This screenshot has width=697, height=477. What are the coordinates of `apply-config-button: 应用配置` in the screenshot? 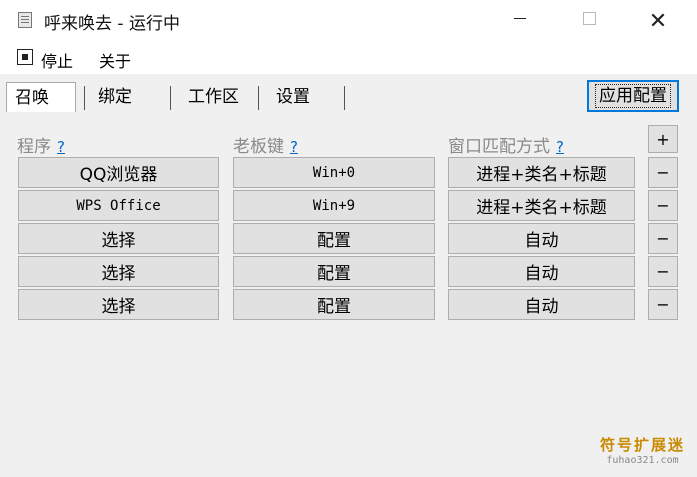 It's located at (633, 96).